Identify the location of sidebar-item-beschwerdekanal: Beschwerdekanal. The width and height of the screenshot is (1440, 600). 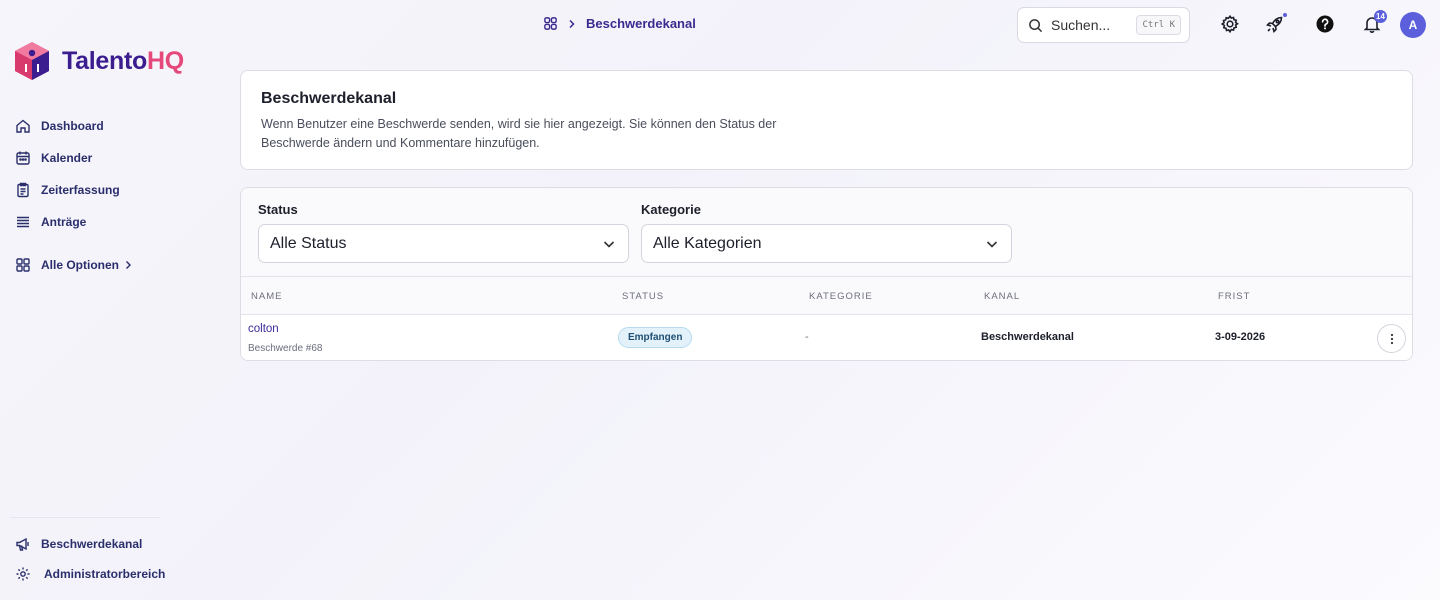
(90, 544).